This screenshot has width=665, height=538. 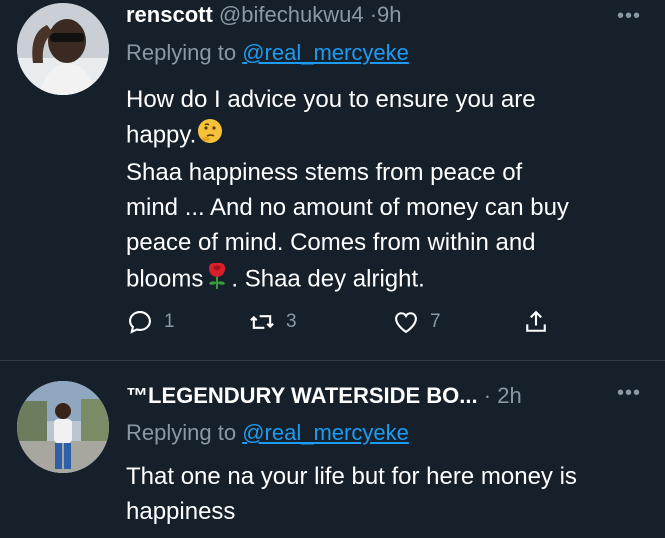 I want to click on tweet-actions: 1 3 7, so click(x=346, y=322).